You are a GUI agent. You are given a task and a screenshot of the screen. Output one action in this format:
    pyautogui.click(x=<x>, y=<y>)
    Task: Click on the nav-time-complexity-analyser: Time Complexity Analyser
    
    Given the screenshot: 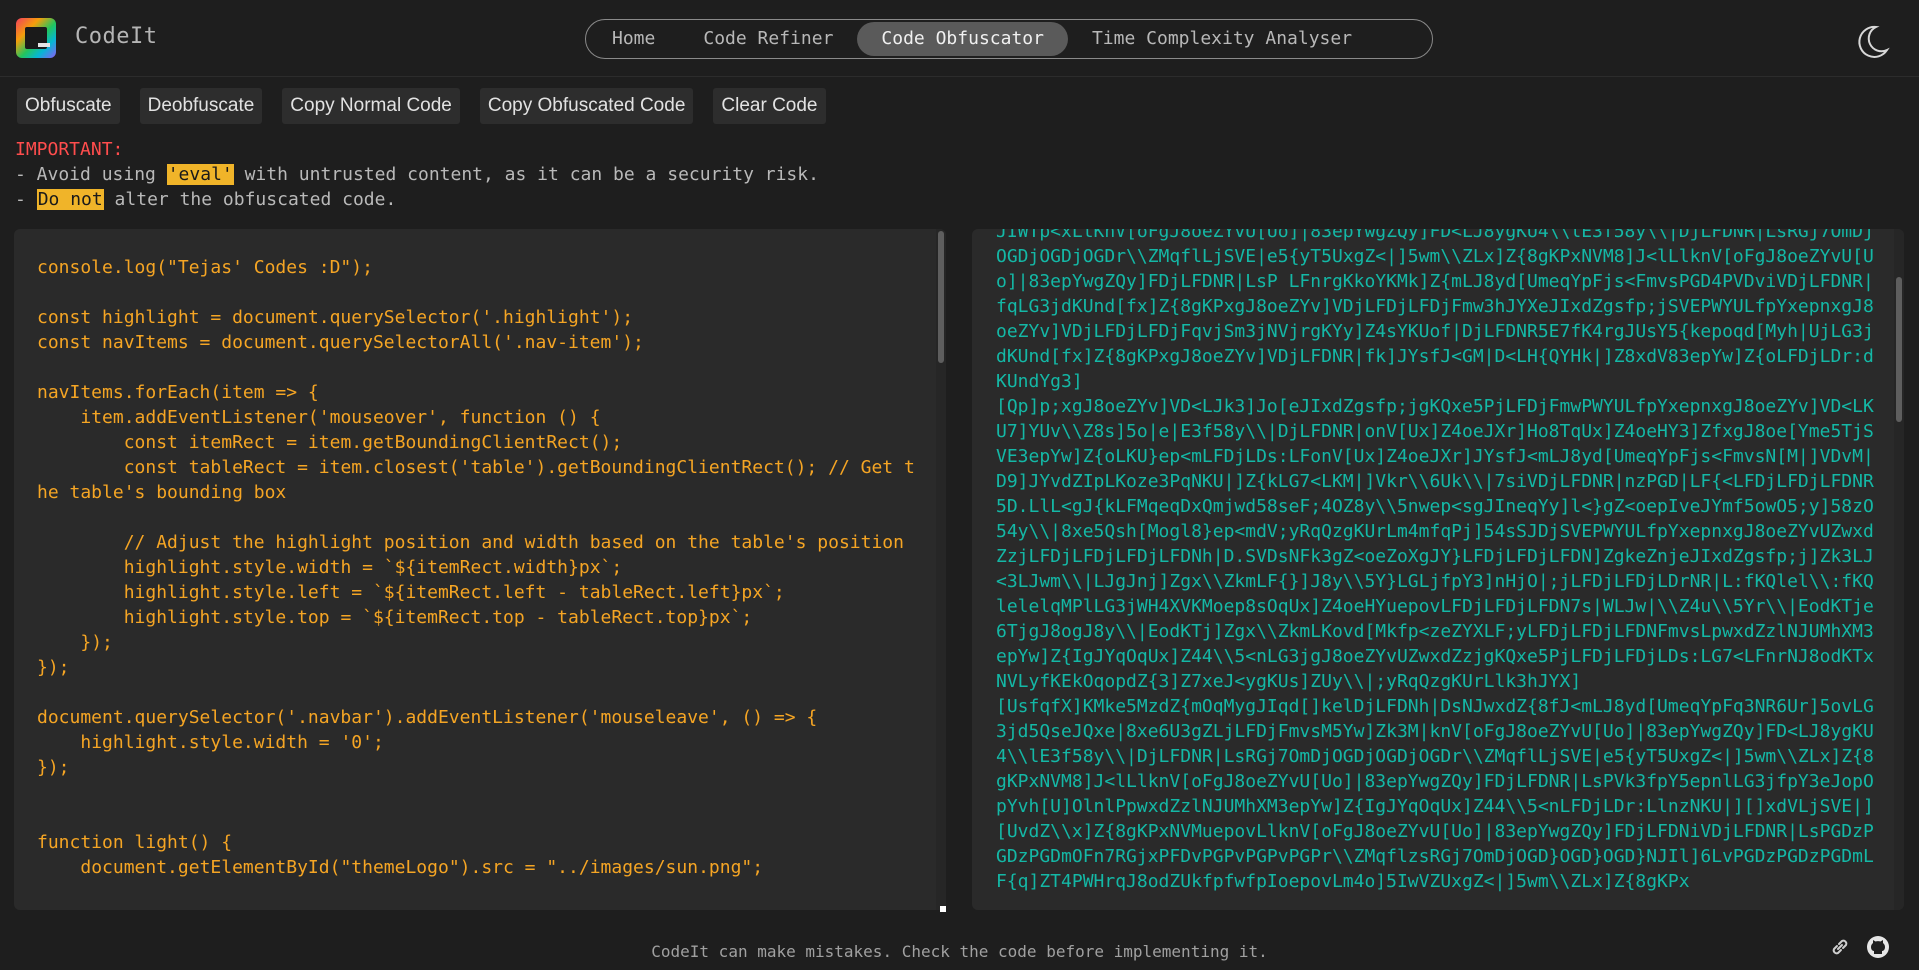 What is the action you would take?
    pyautogui.click(x=1222, y=39)
    